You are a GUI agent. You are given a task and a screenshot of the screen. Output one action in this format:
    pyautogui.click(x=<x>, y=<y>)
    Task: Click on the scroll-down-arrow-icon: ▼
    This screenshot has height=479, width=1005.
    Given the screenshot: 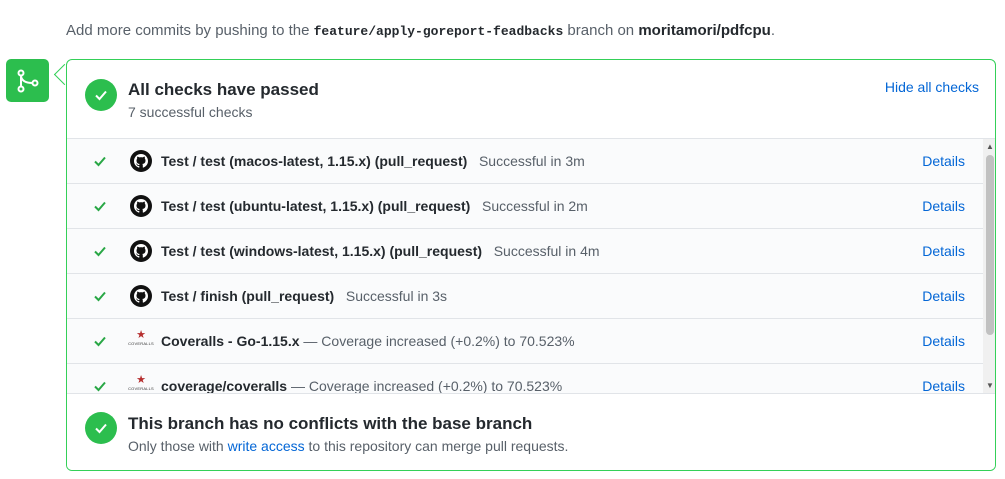 What is the action you would take?
    pyautogui.click(x=990, y=385)
    